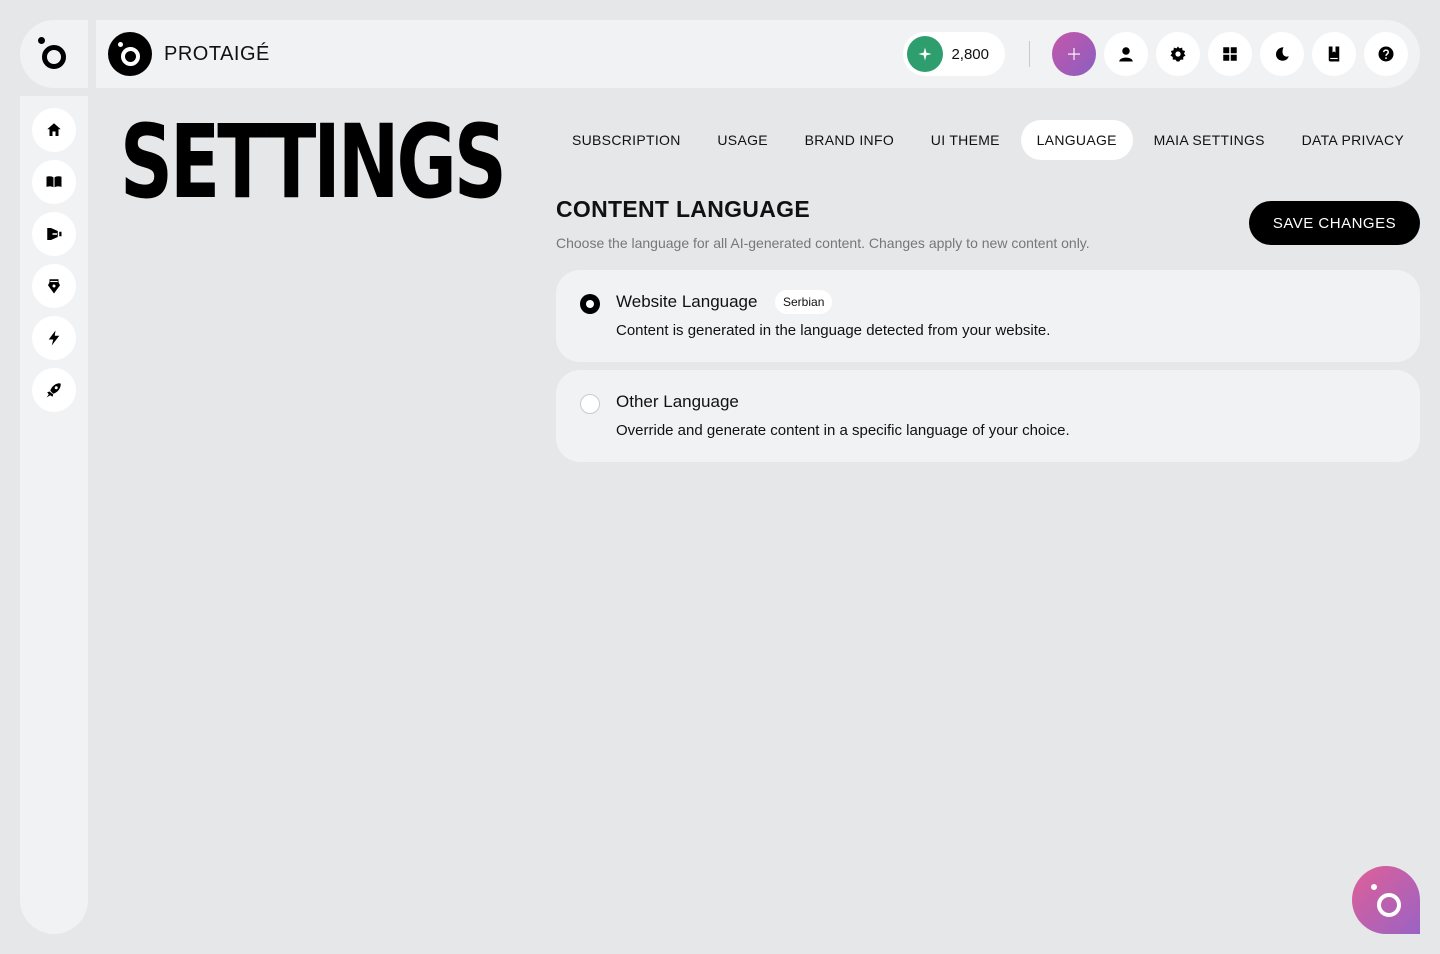 The width and height of the screenshot is (1440, 954). I want to click on create-button, so click(1074, 54).